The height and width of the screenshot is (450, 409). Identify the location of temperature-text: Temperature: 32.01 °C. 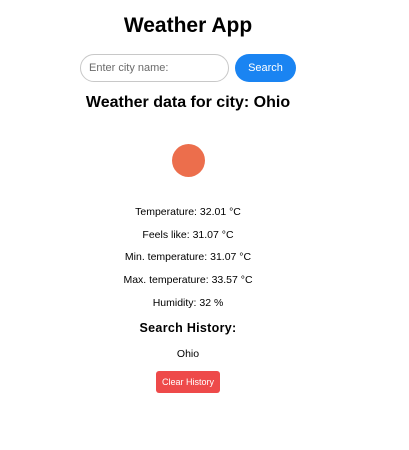
(188, 212).